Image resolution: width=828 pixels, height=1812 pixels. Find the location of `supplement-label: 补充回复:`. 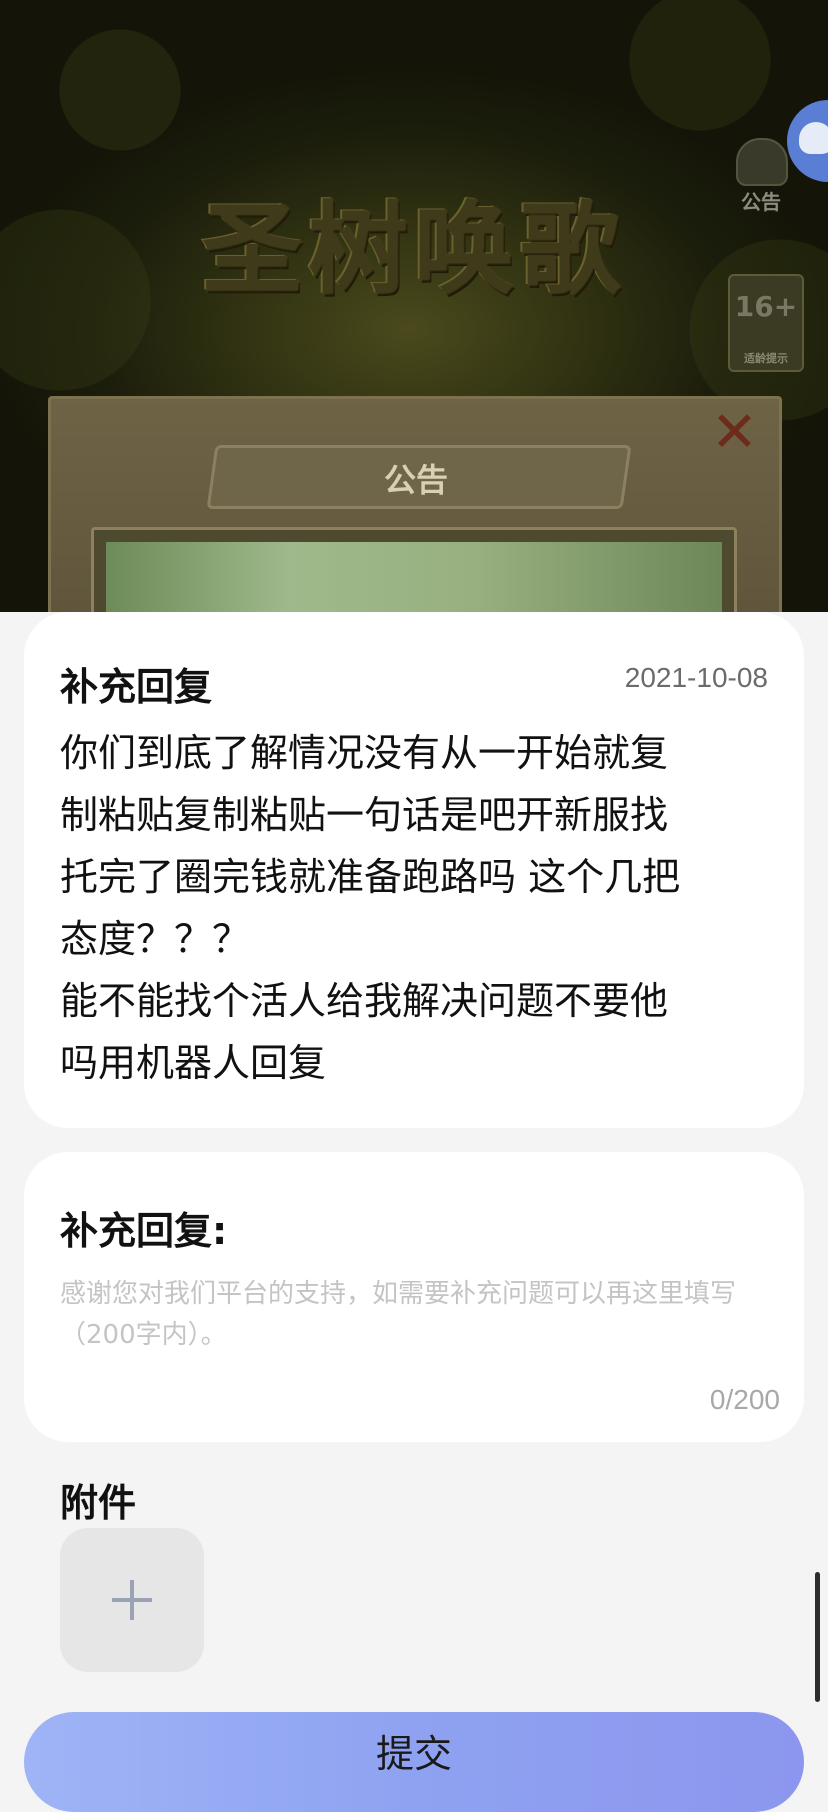

supplement-label: 补充回复: is located at coordinates (144, 1231).